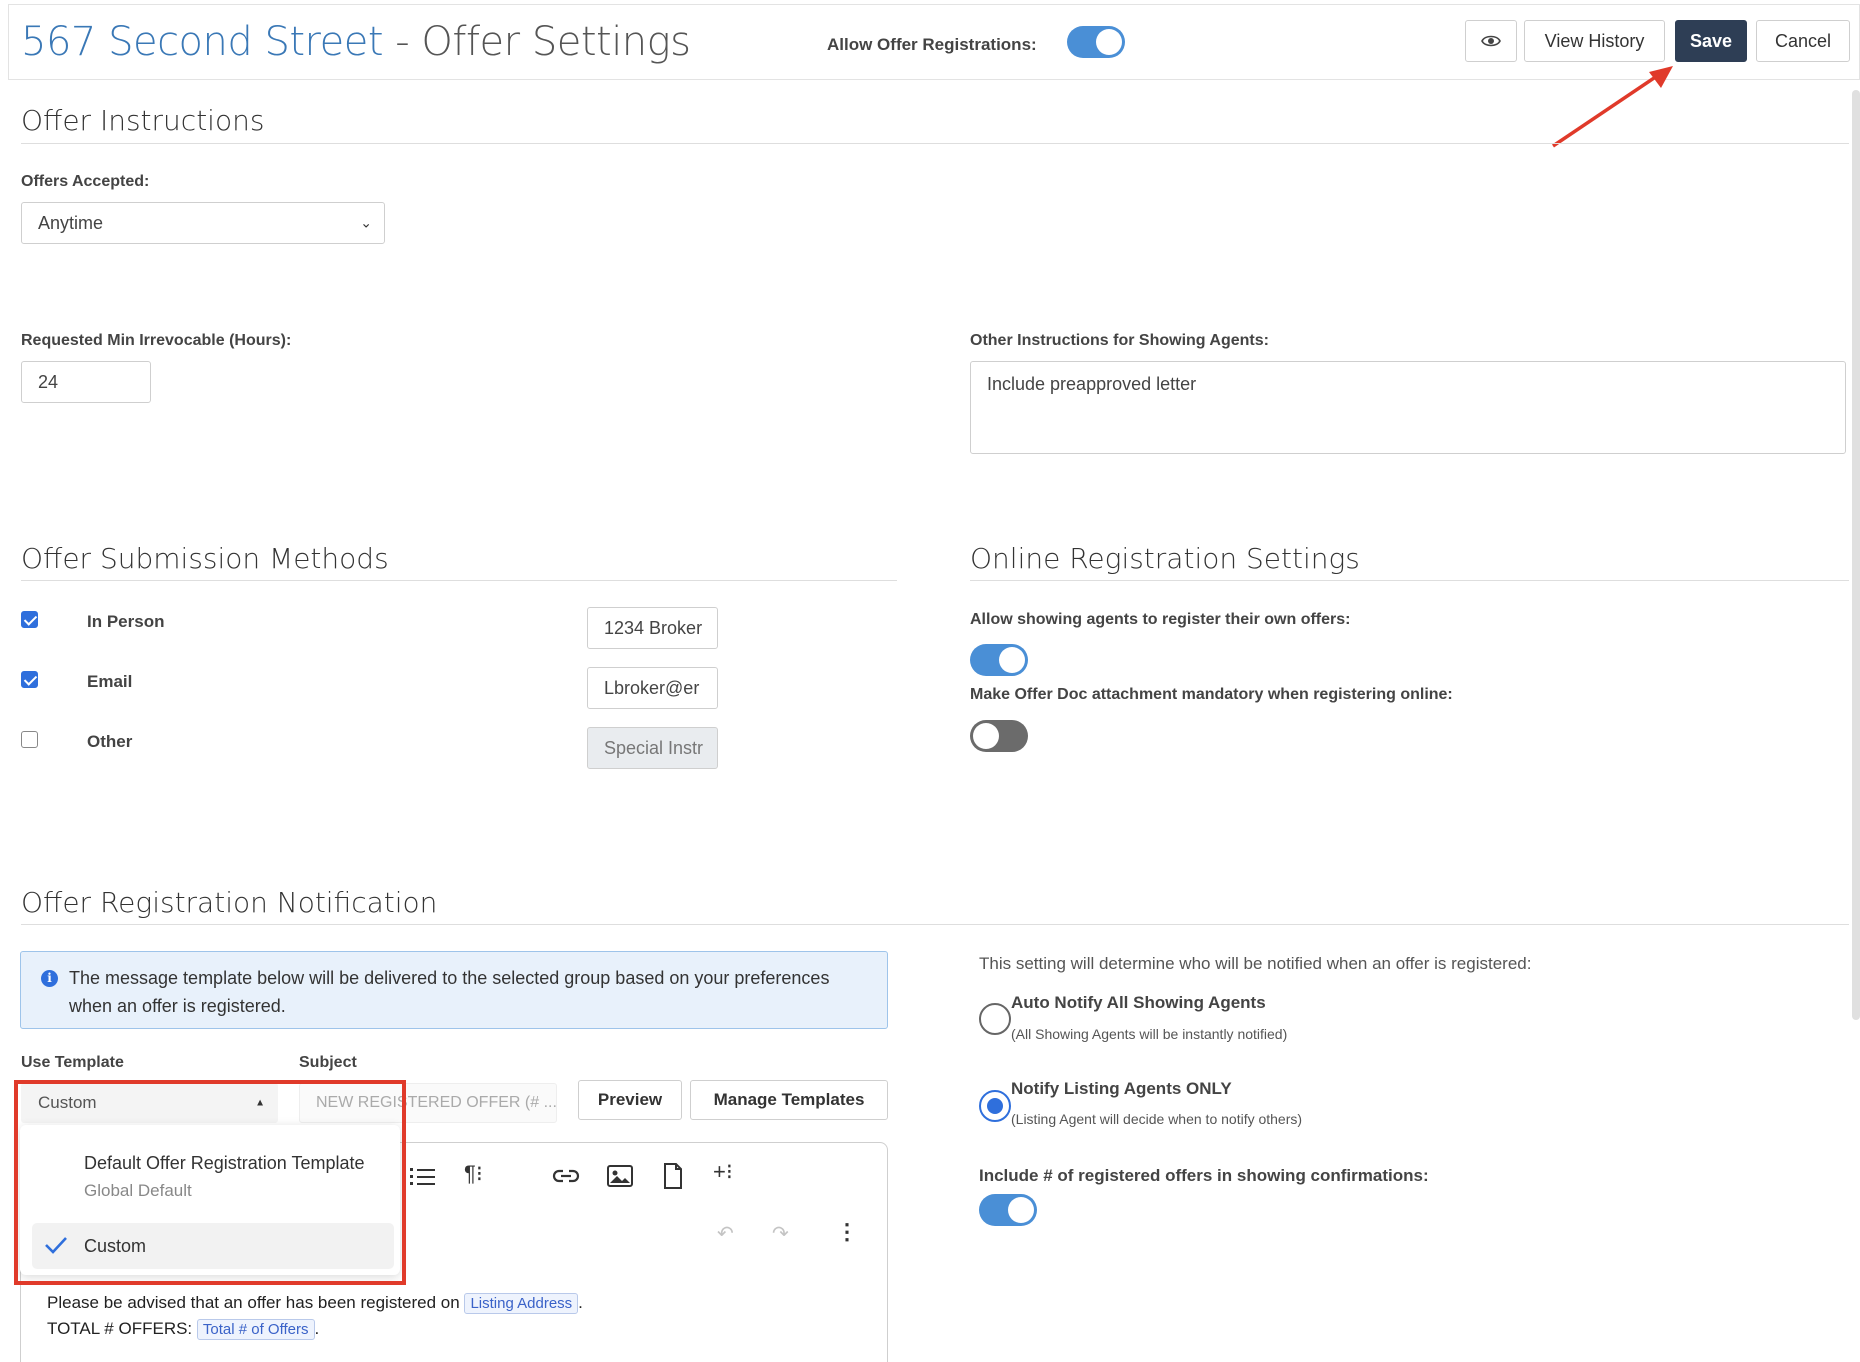  Describe the element at coordinates (652, 628) in the screenshot. I see `in-person-input: 1234 Broker` at that location.